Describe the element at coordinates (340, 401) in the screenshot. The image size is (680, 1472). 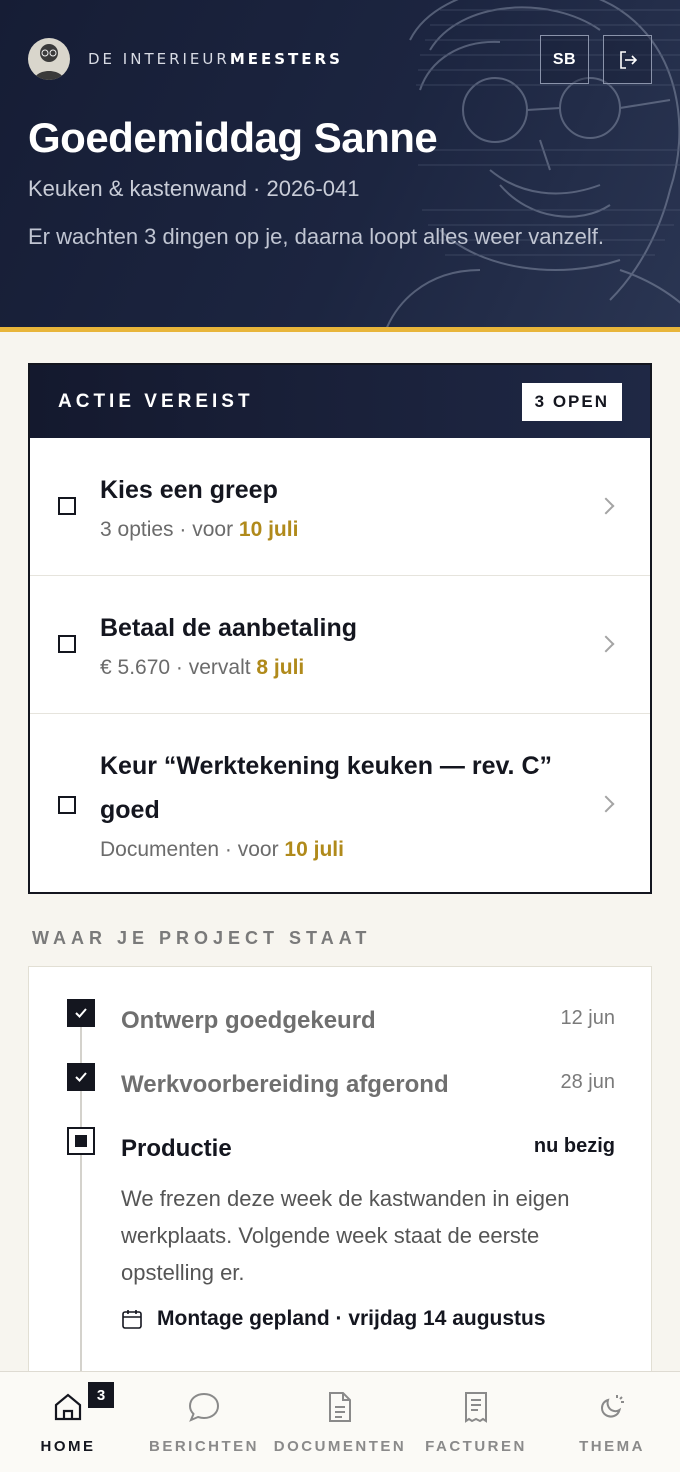
I see `action-card-header: ACTIE VEREIST 3 OPEN` at that location.